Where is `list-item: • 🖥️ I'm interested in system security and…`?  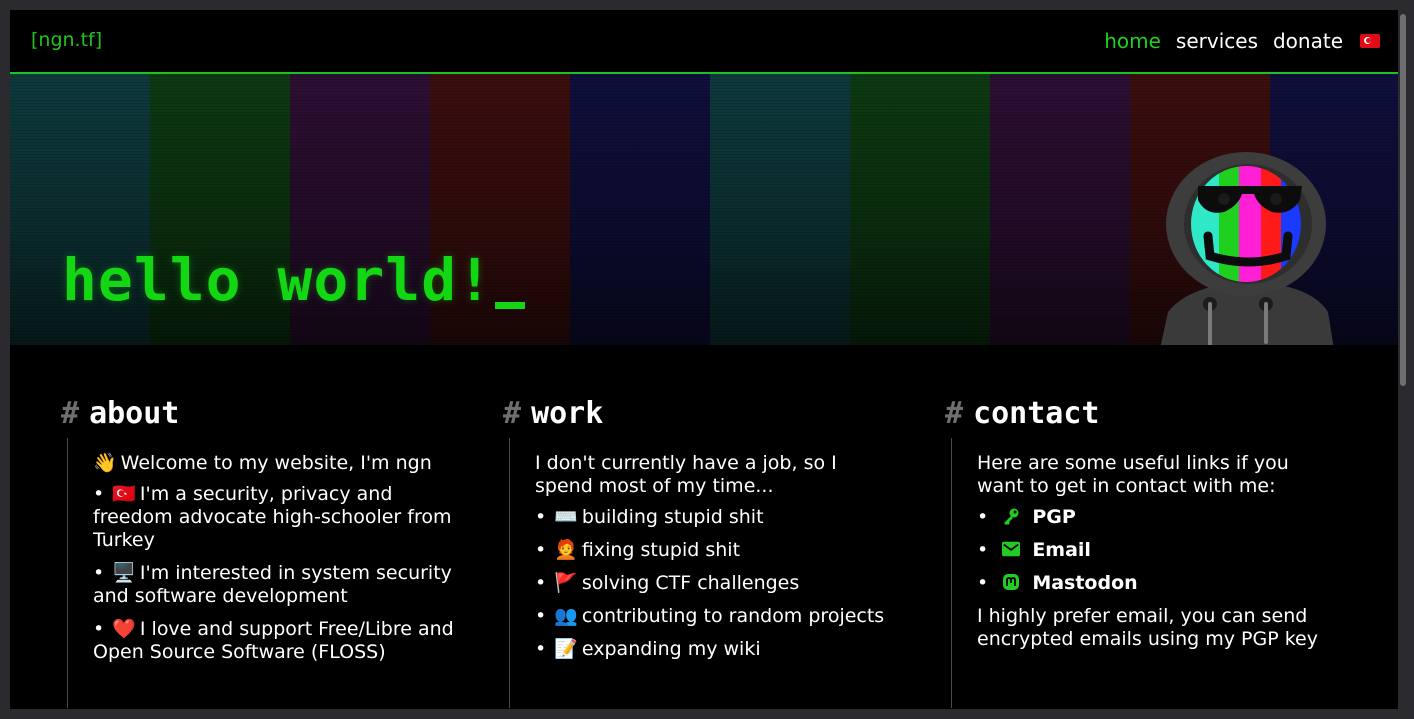 list-item: • 🖥️ I'm interested in system security and… is located at coordinates (272, 584).